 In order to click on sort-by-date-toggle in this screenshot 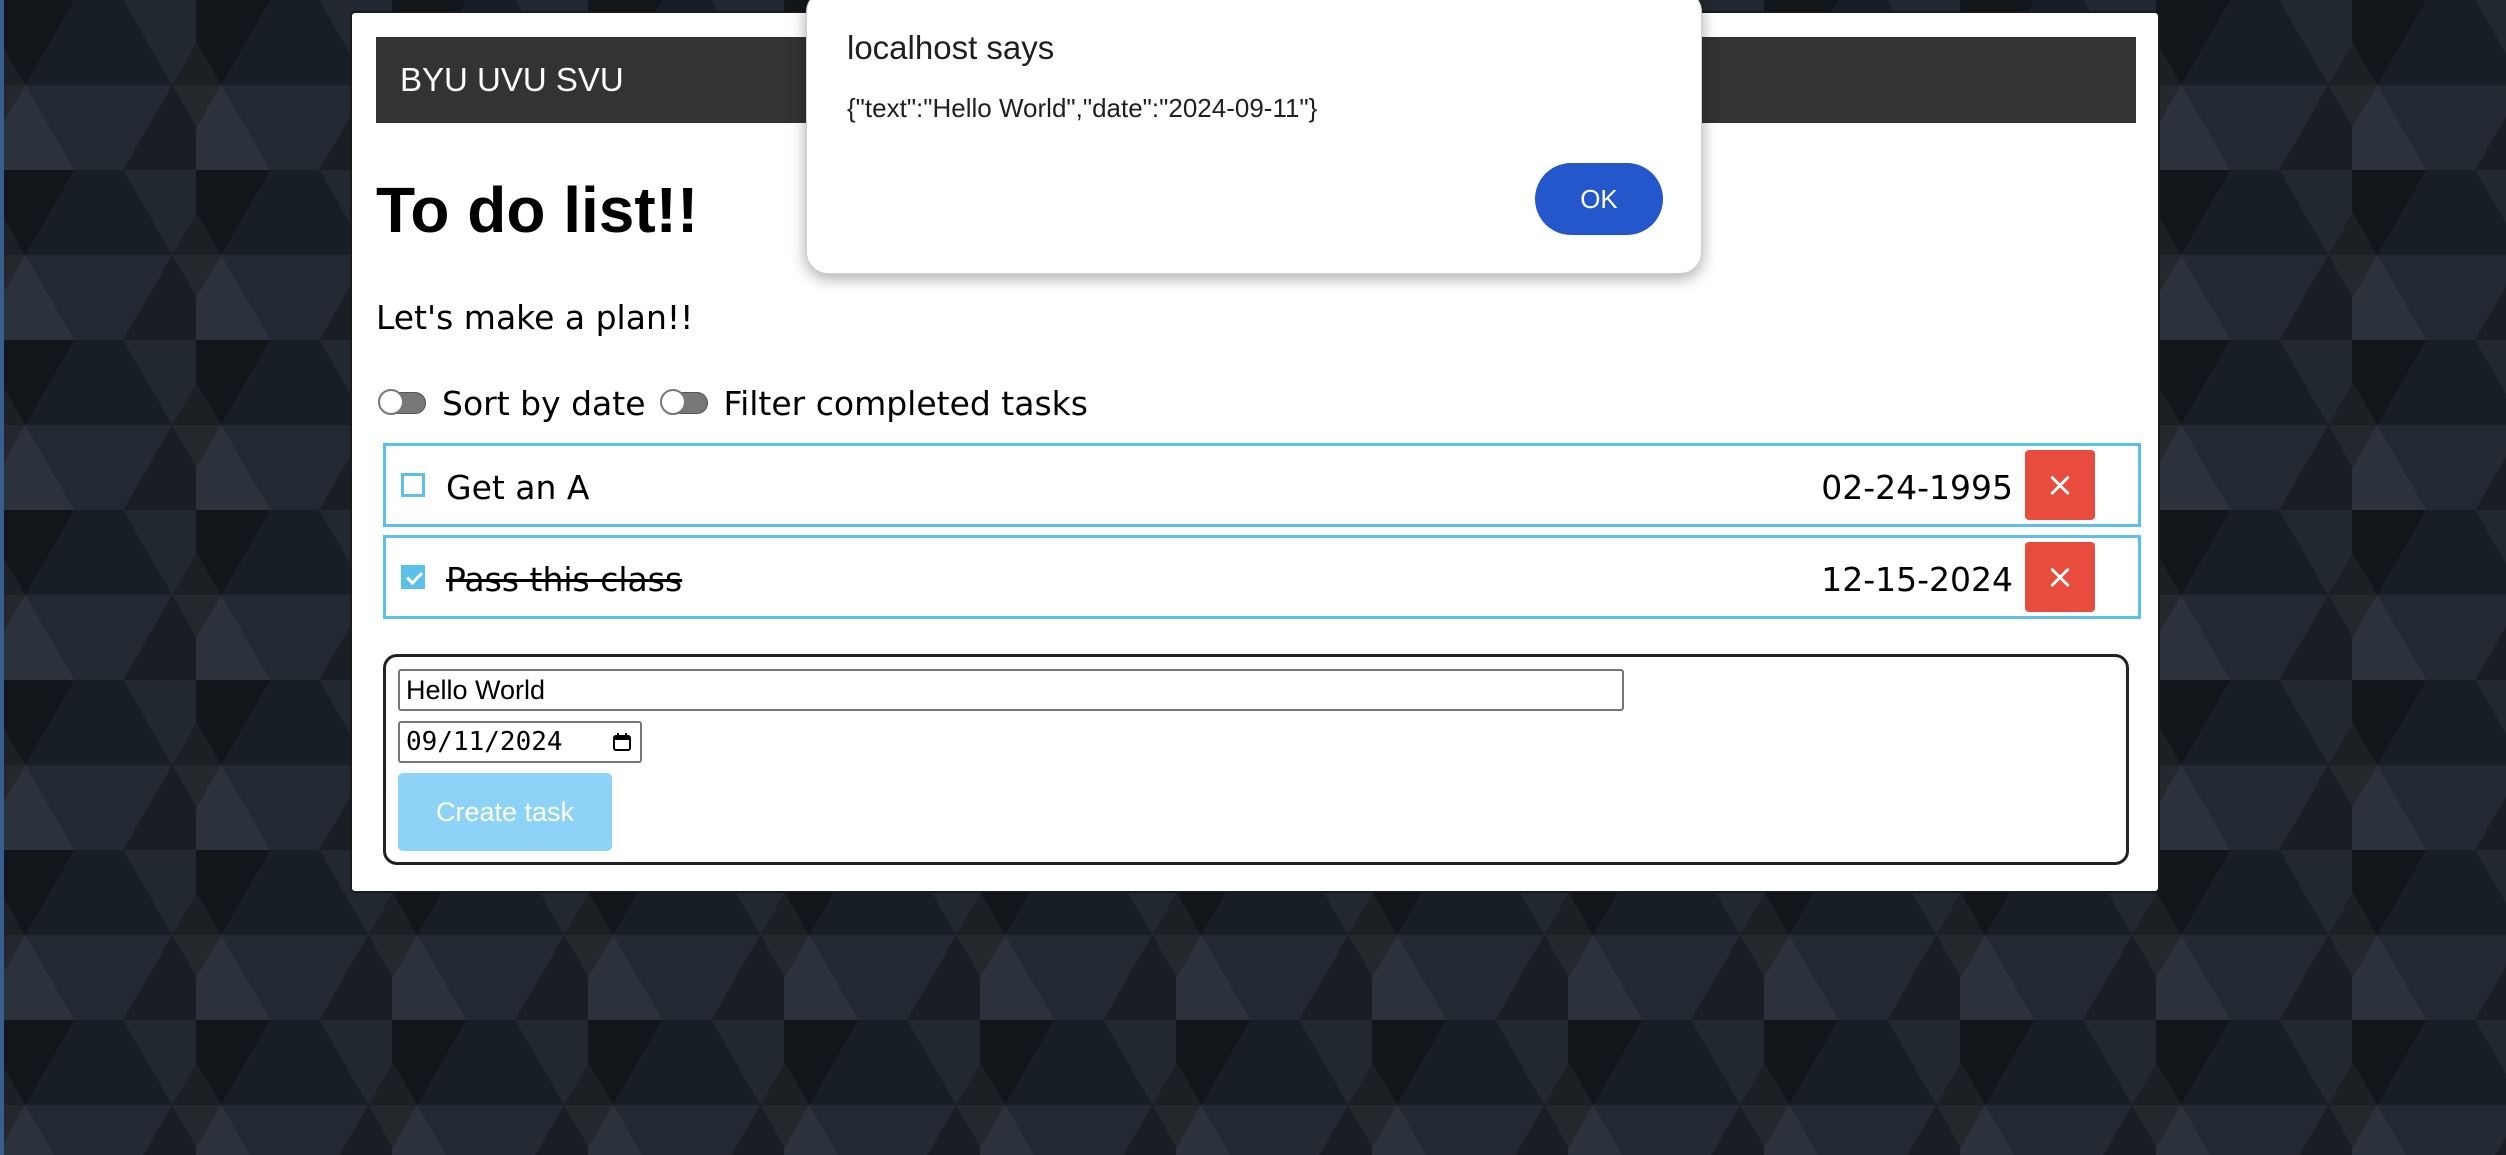, I will do `click(402, 402)`.